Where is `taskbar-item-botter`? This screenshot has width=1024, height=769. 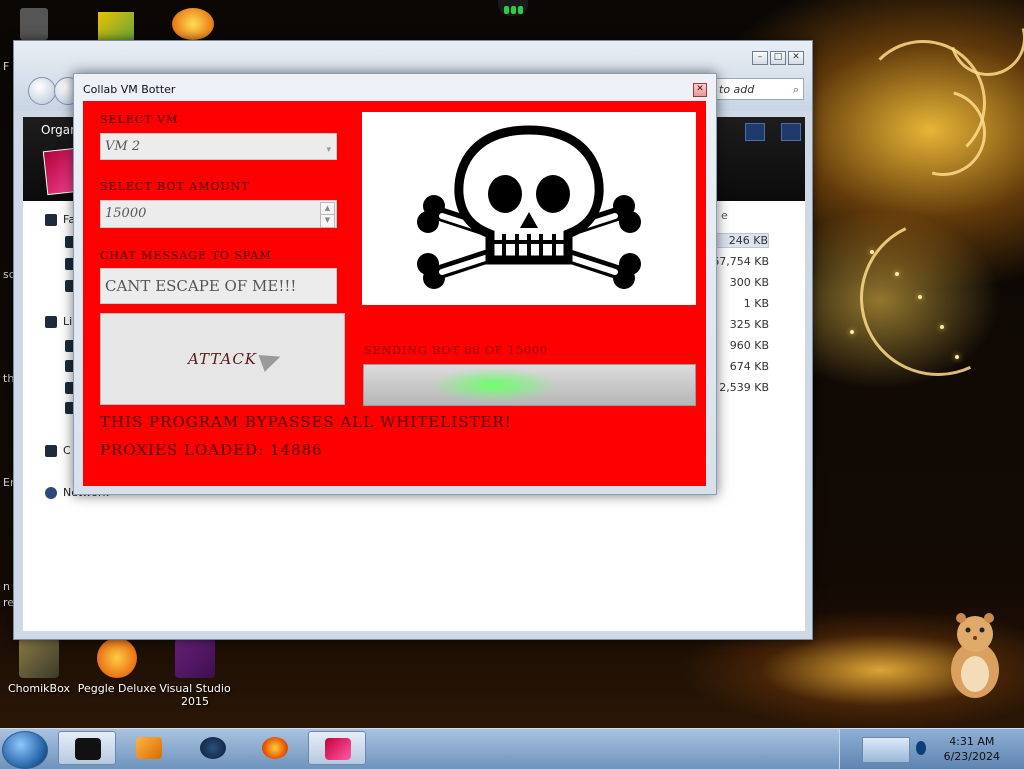
taskbar-item-botter is located at coordinates (337, 748).